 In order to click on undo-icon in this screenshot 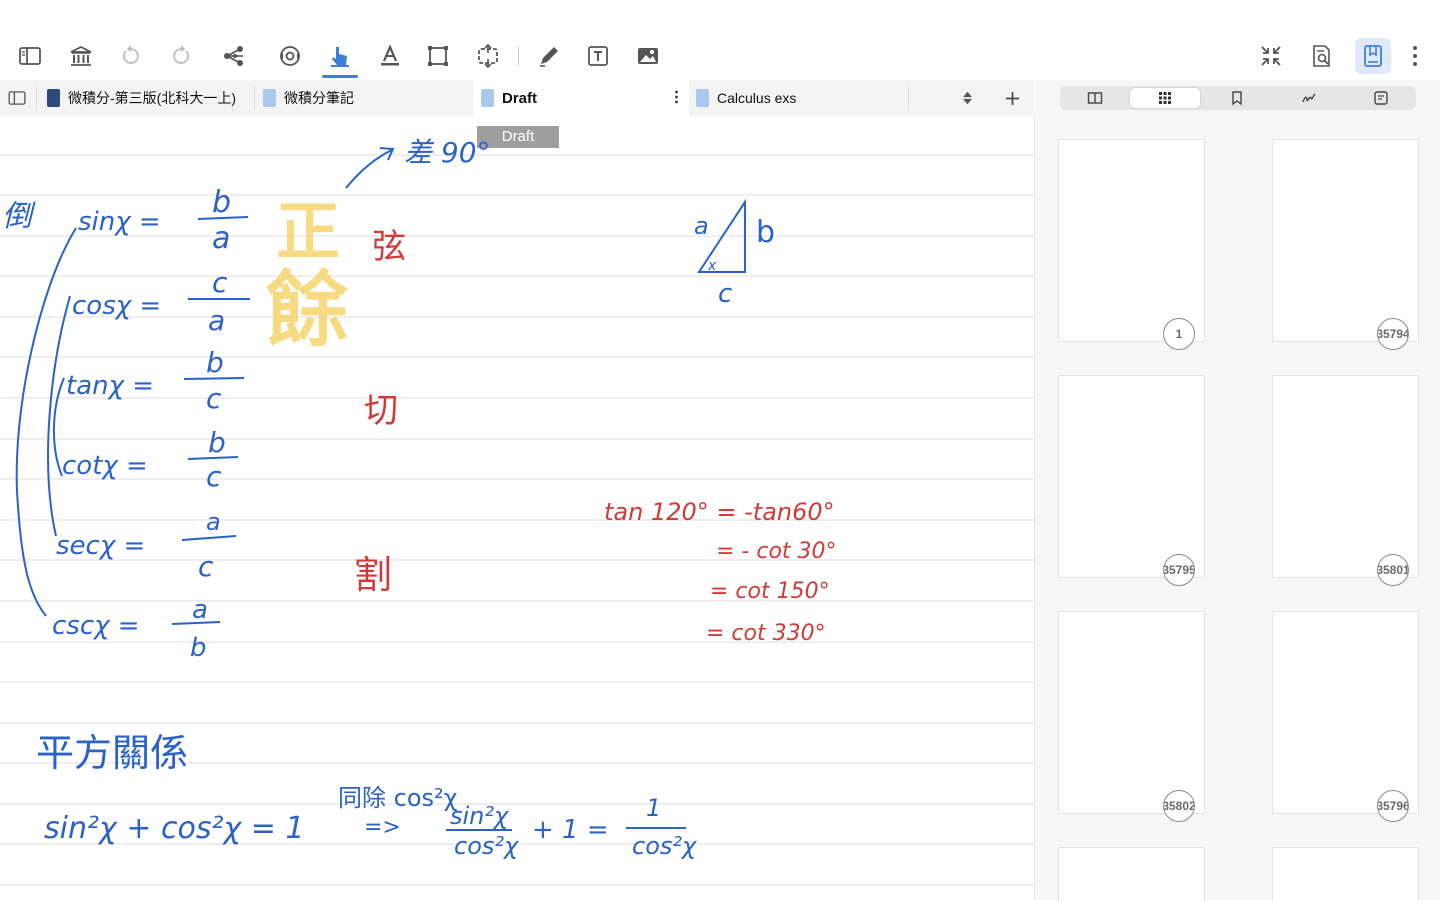, I will do `click(131, 56)`.